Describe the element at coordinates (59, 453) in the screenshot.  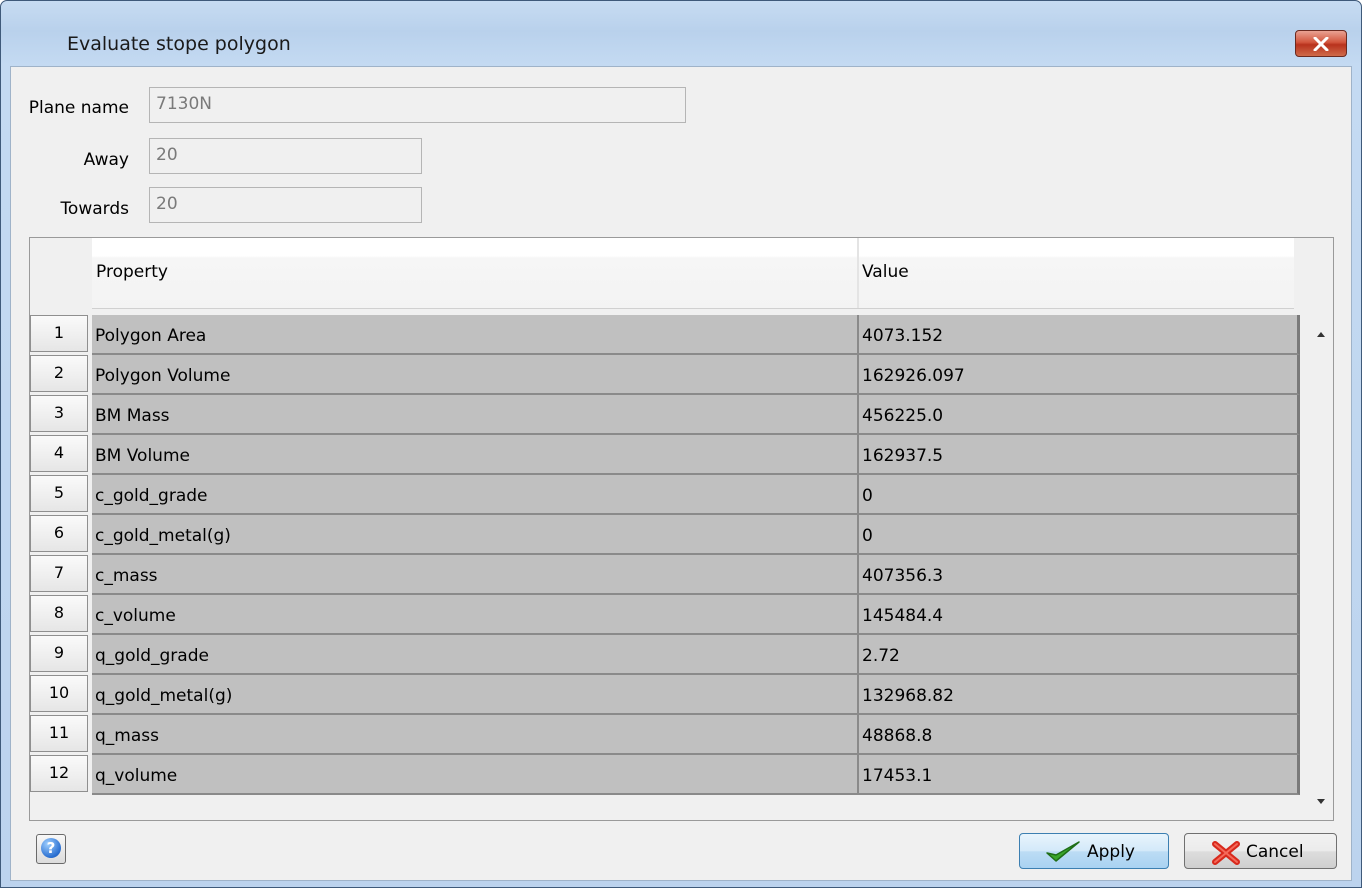
I see `row-number-header: 4` at that location.